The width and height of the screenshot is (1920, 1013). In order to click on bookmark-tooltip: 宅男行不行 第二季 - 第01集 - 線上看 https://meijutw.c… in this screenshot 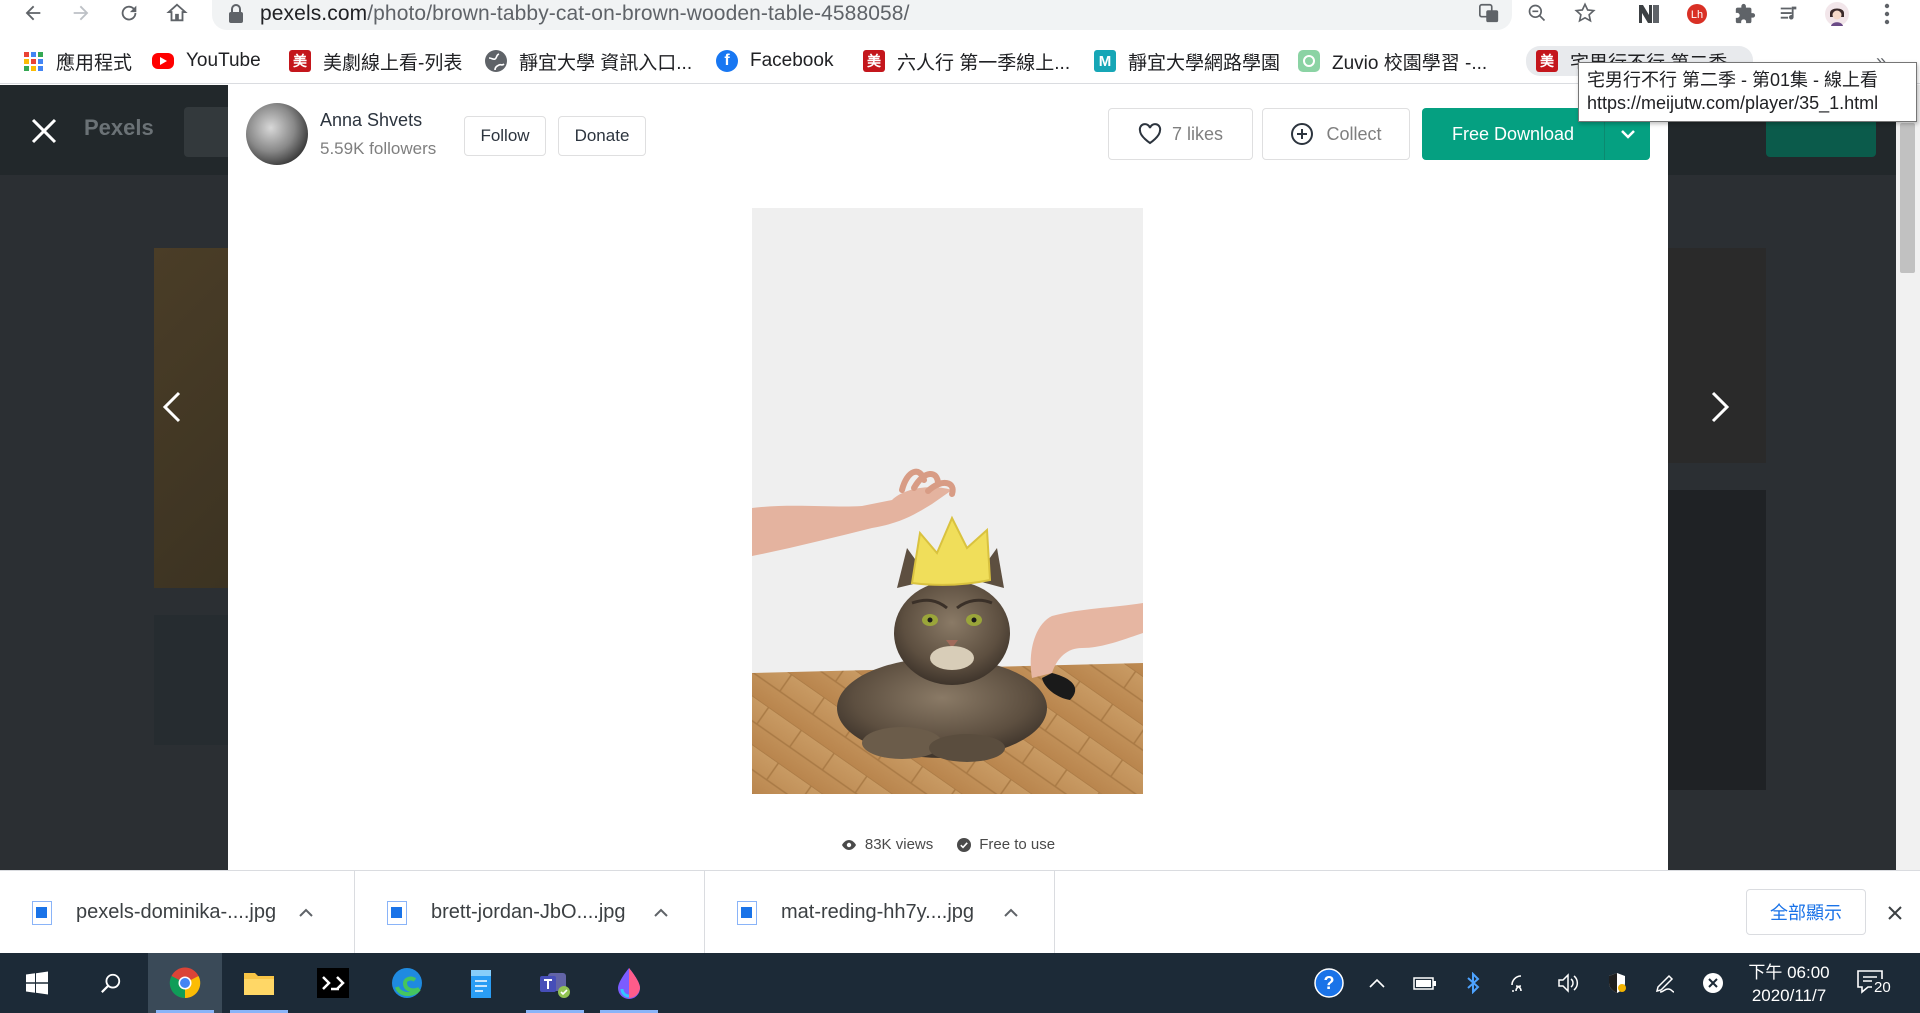, I will do `click(1747, 92)`.